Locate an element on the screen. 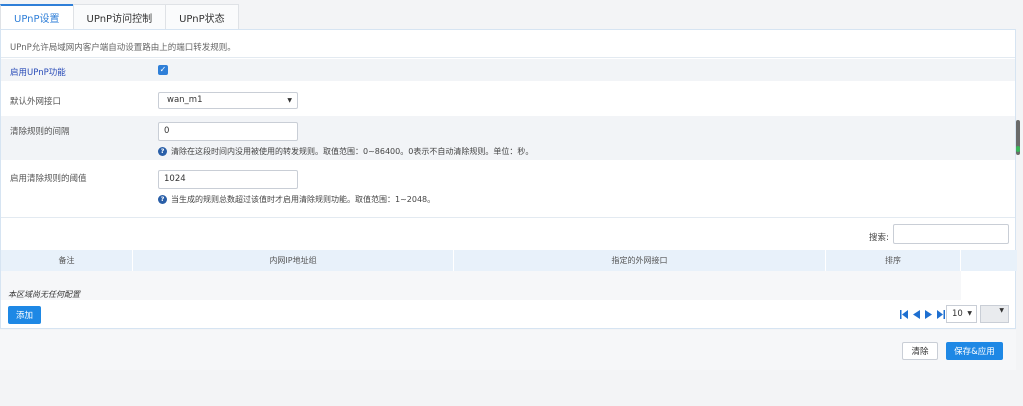 This screenshot has height=406, width=1023. page-number-select: ▼ is located at coordinates (994, 314).